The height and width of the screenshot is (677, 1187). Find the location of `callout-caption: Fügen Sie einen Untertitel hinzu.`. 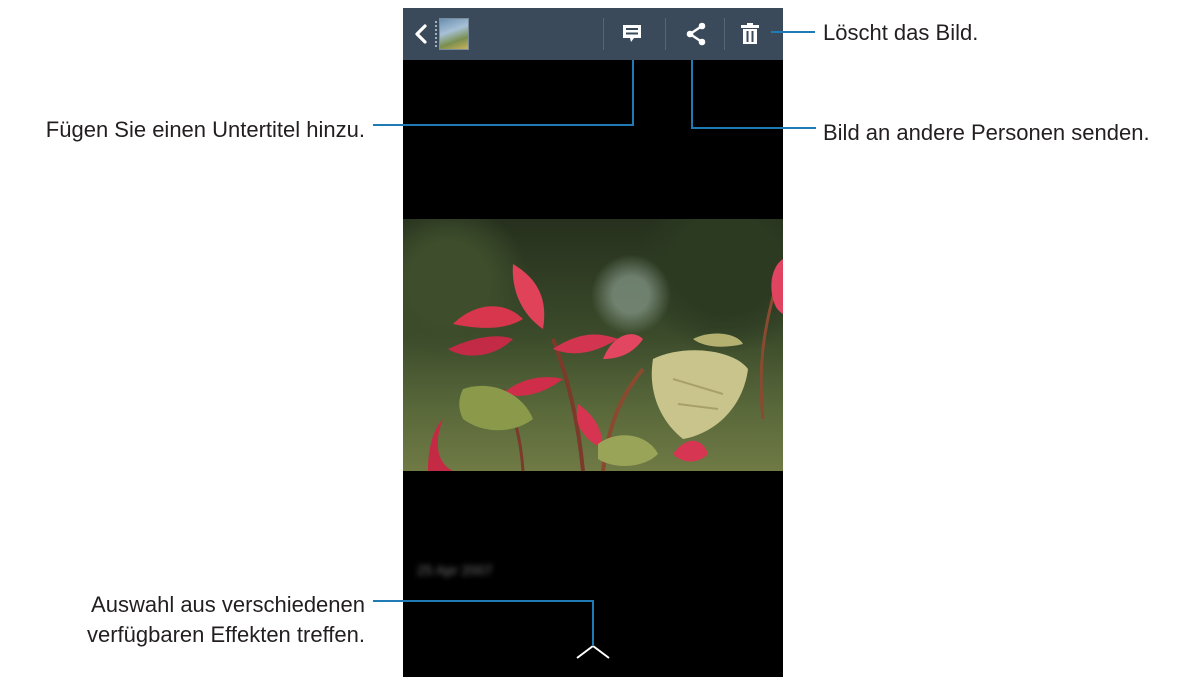

callout-caption: Fügen Sie einen Untertitel hinzu. is located at coordinates (205, 129).